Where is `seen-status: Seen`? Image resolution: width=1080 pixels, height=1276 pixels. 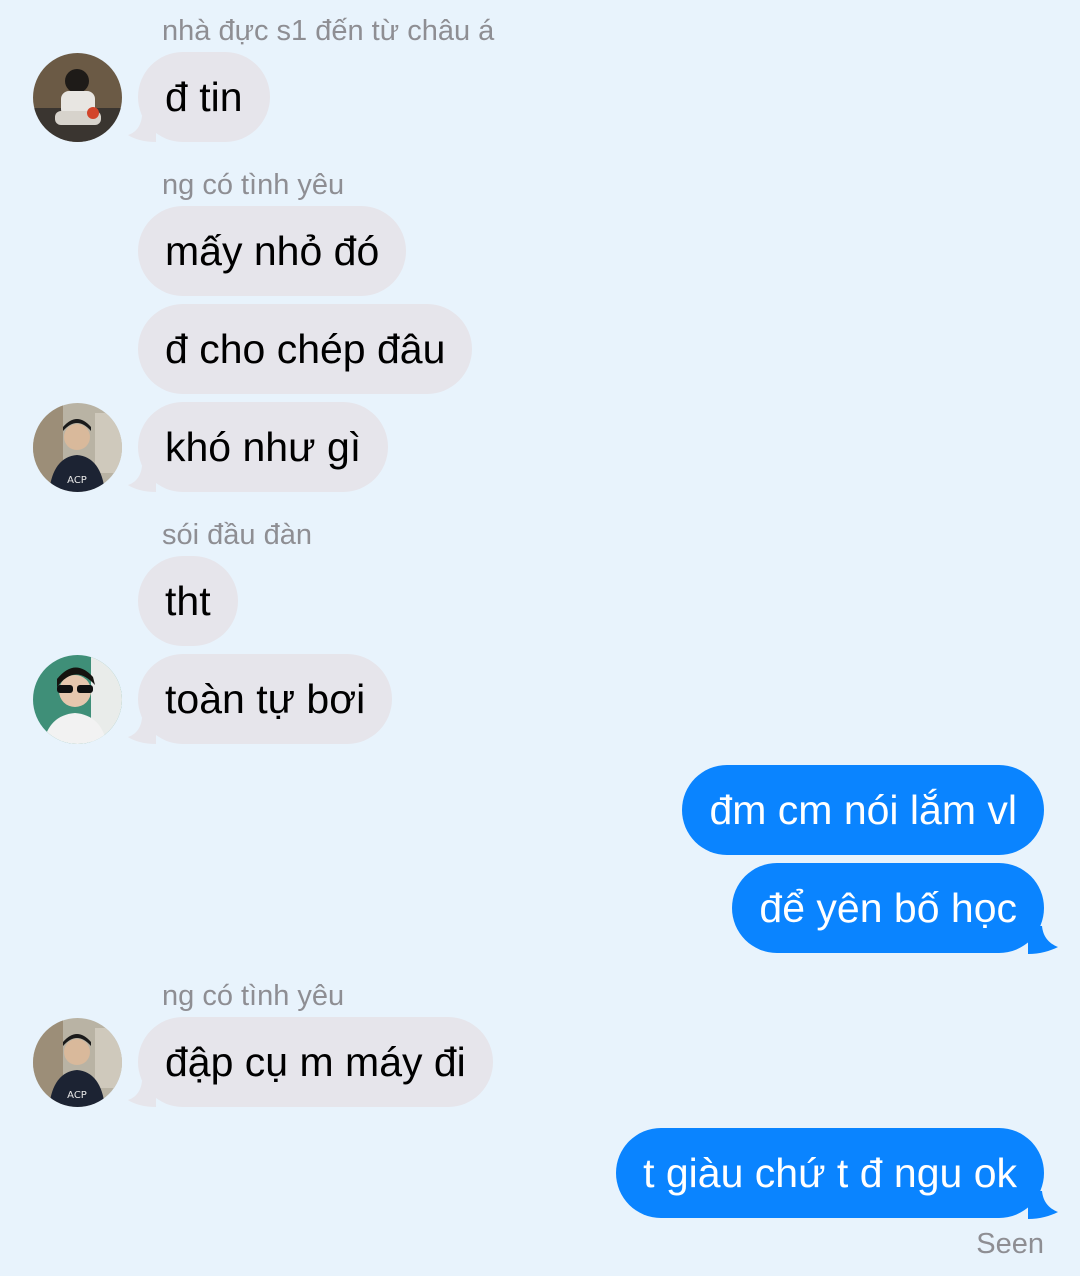
seen-status: Seen is located at coordinates (1010, 1244).